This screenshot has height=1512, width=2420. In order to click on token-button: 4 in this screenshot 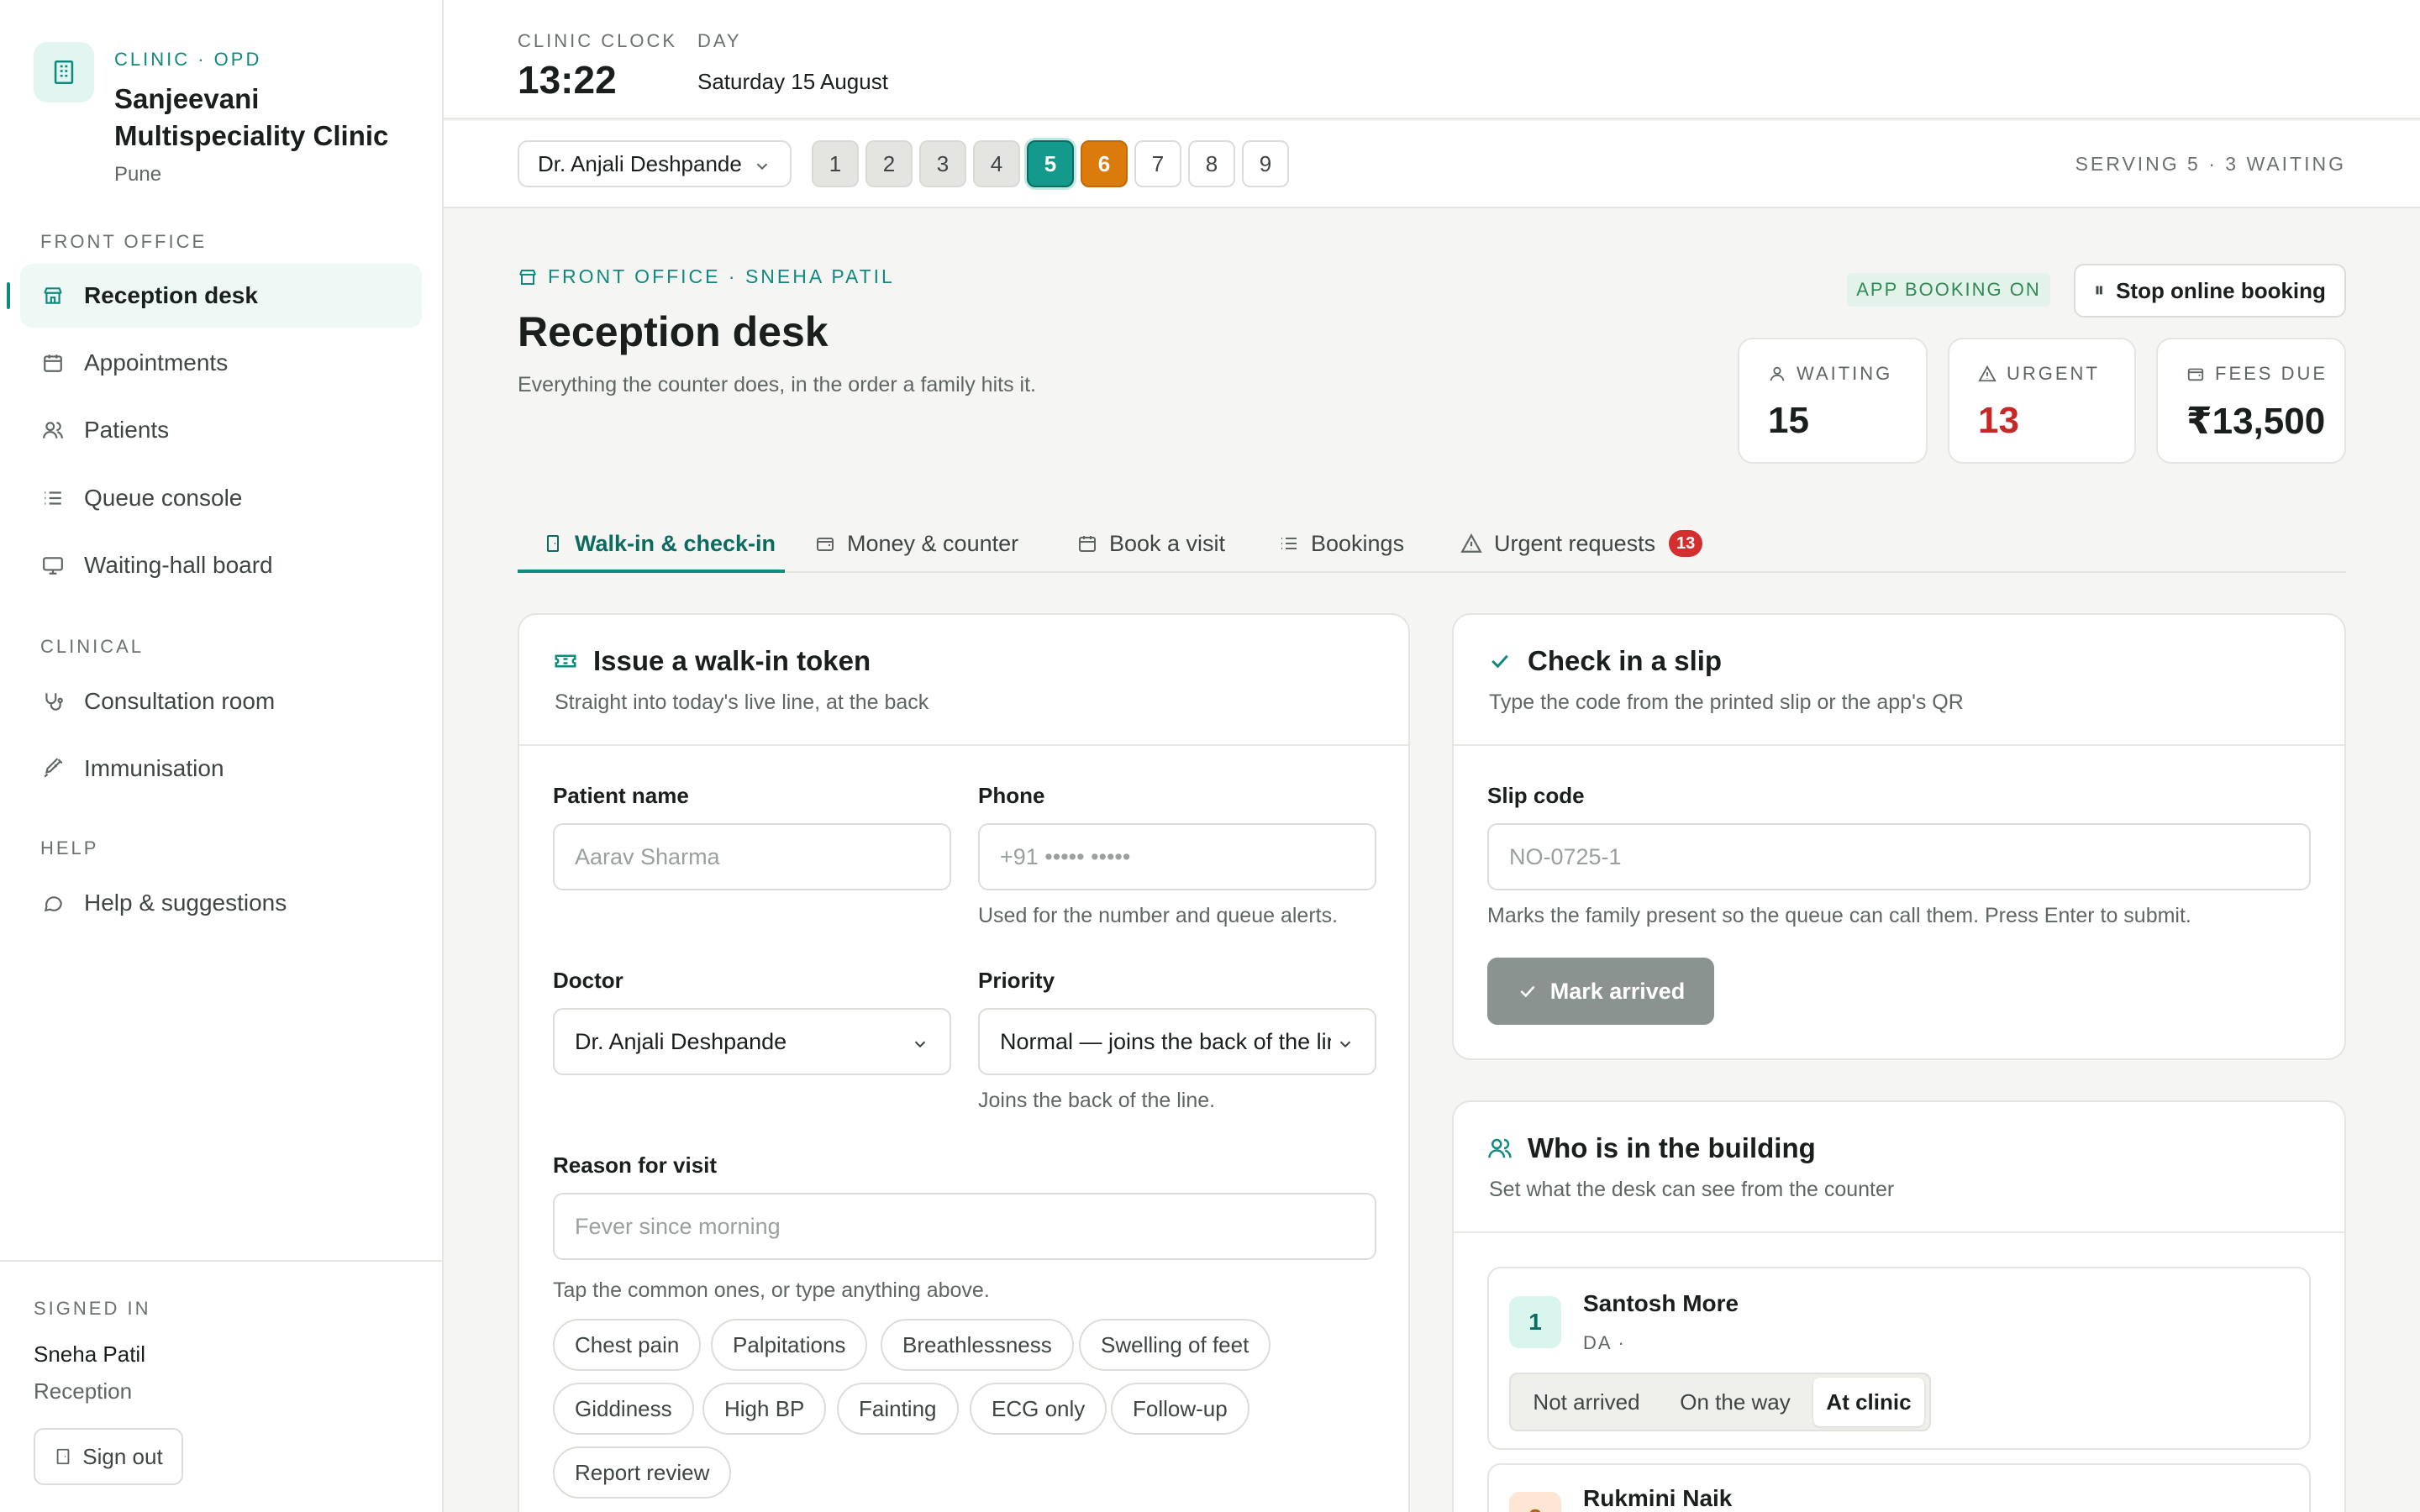, I will do `click(996, 163)`.